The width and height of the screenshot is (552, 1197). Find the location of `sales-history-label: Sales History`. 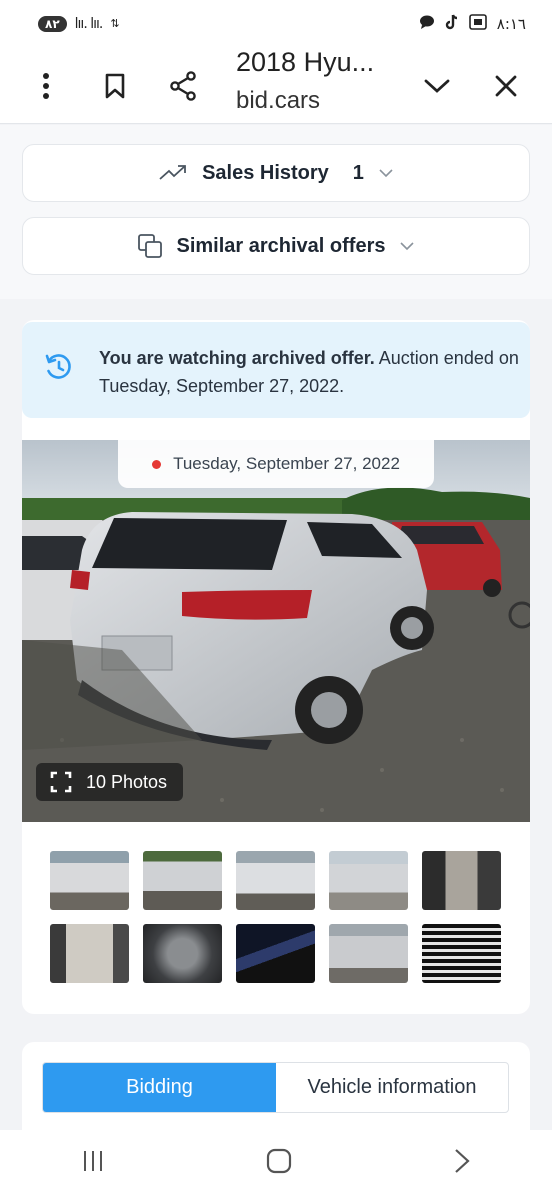

sales-history-label: Sales History is located at coordinates (265, 172).